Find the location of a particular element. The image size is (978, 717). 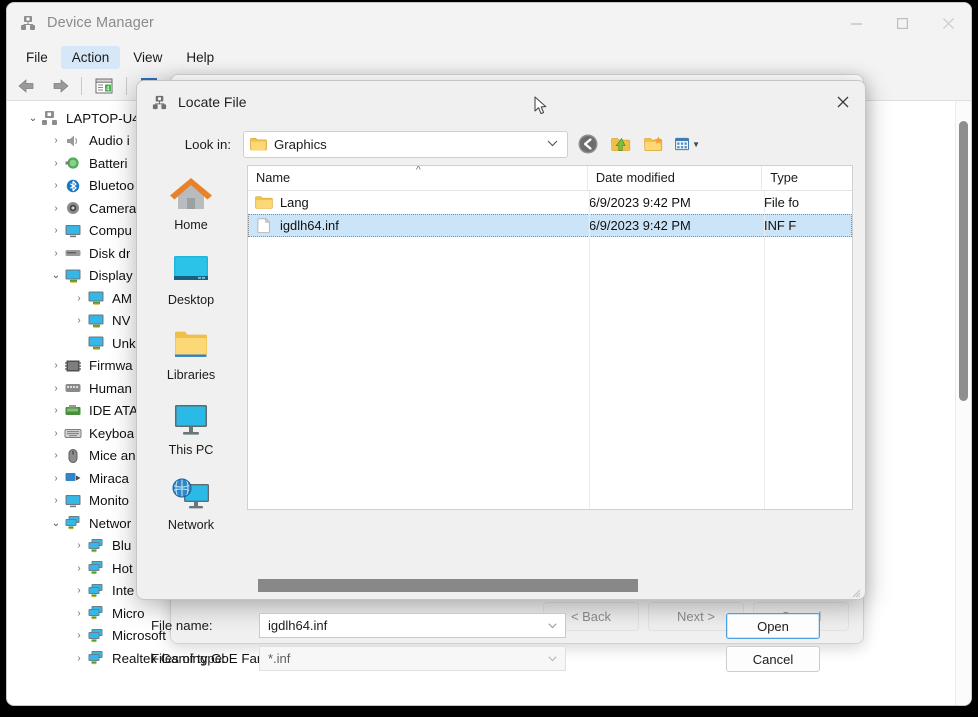

file-name-label: File name: is located at coordinates (182, 625).